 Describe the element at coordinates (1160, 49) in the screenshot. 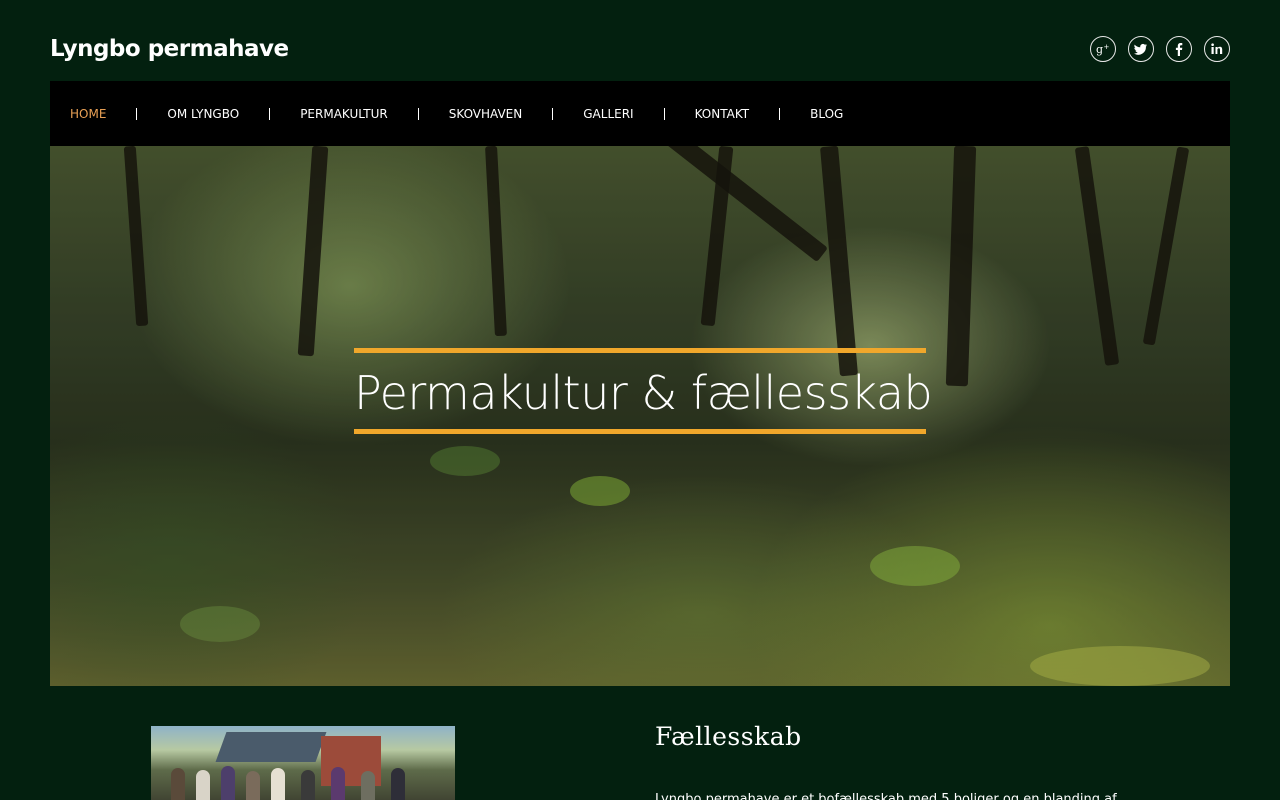

I see `social-links: g +` at that location.